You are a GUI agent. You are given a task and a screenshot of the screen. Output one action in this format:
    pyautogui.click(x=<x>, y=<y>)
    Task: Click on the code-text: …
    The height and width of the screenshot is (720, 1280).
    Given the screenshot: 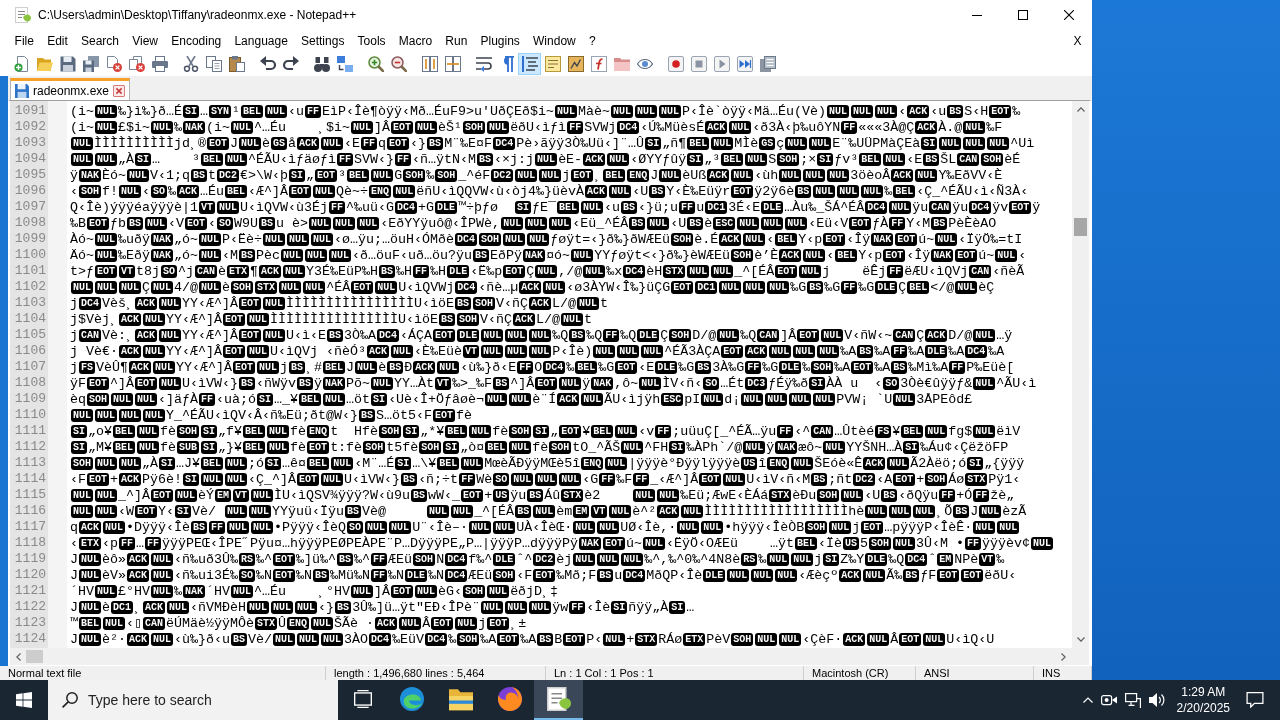 What is the action you would take?
    pyautogui.click(x=204, y=111)
    